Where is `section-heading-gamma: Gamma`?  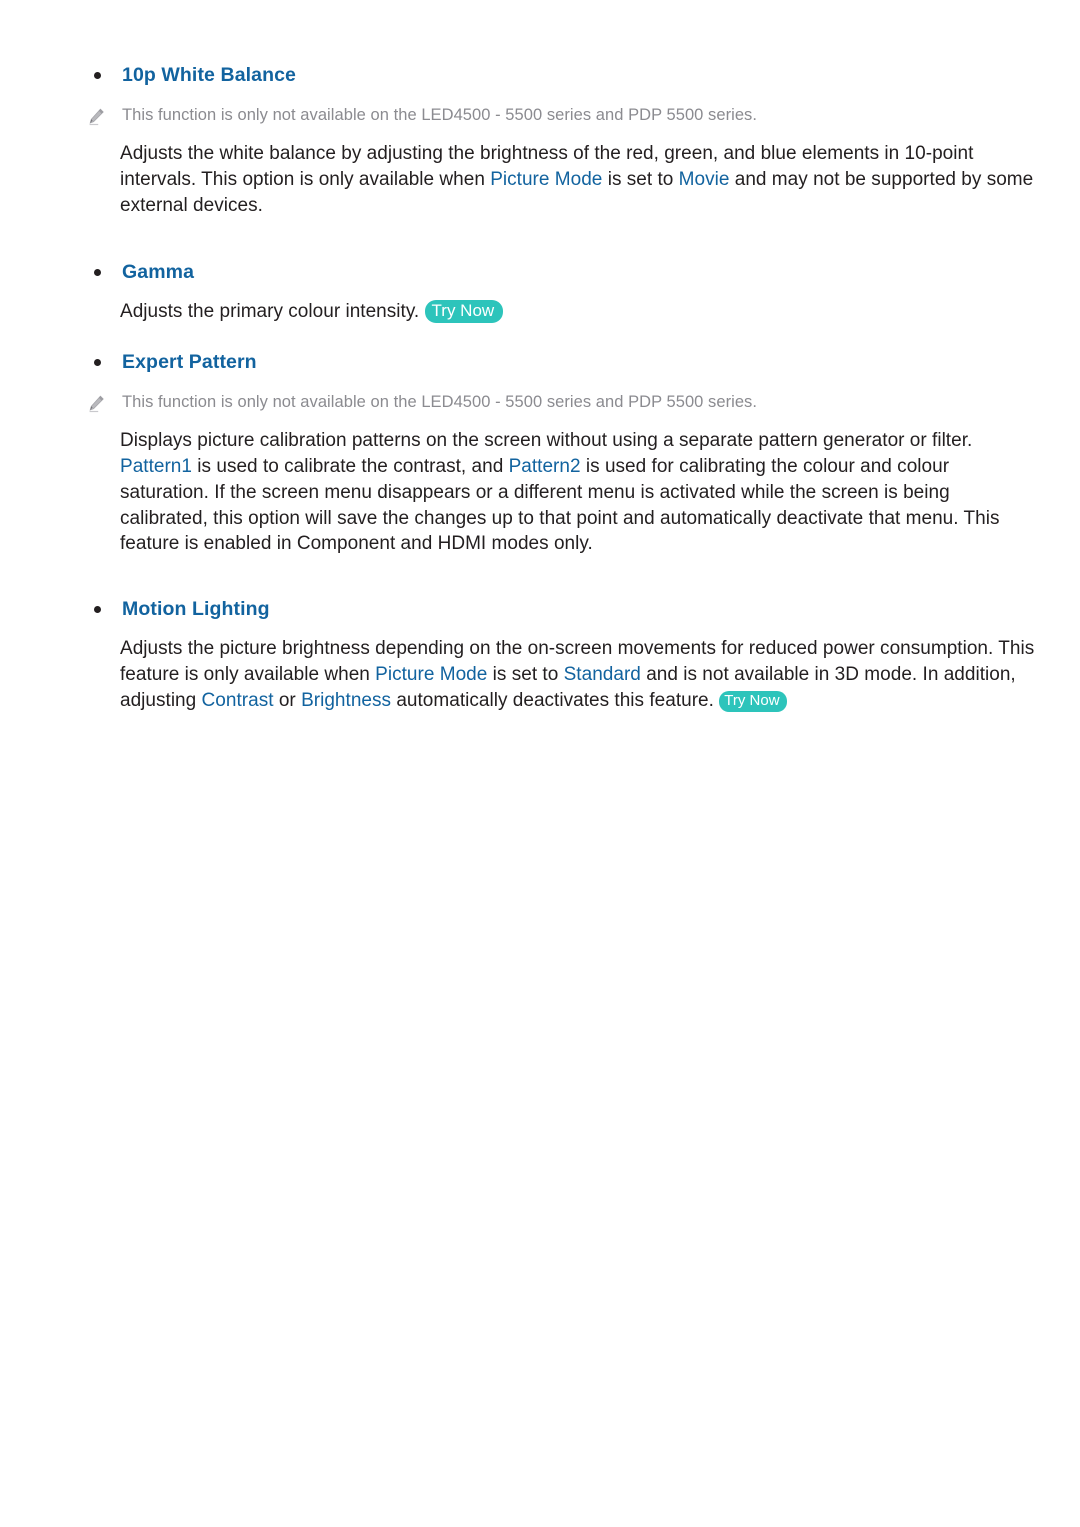
section-heading-gamma: Gamma is located at coordinates (540, 272).